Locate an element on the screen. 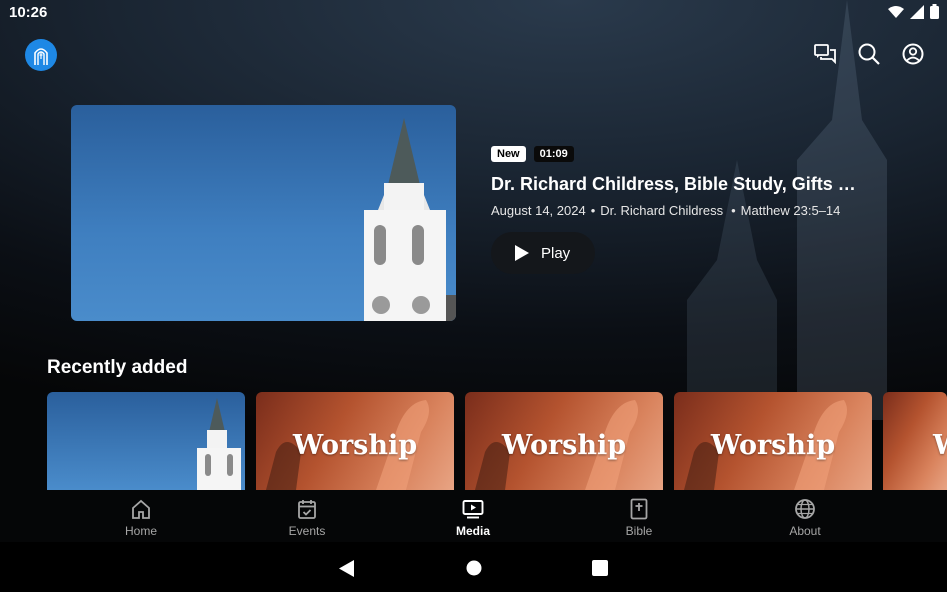 The width and height of the screenshot is (947, 592). church-door-icon is located at coordinates (41, 56).